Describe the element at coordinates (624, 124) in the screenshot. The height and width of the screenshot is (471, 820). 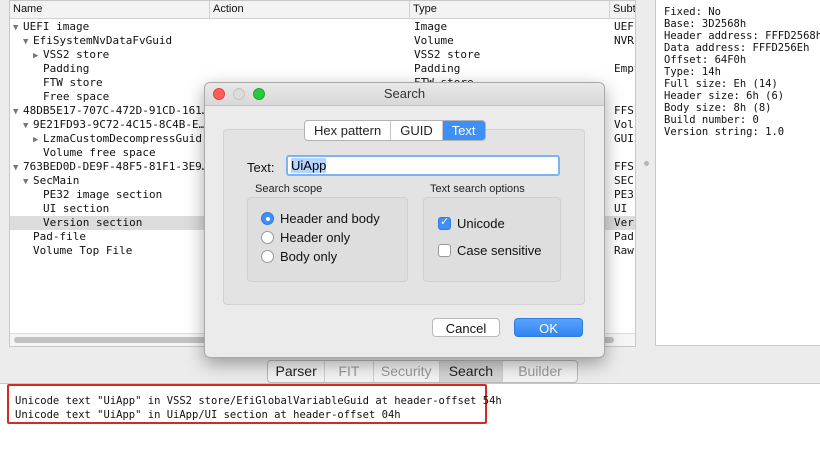
I see `tree-cell-subtype: Vol` at that location.